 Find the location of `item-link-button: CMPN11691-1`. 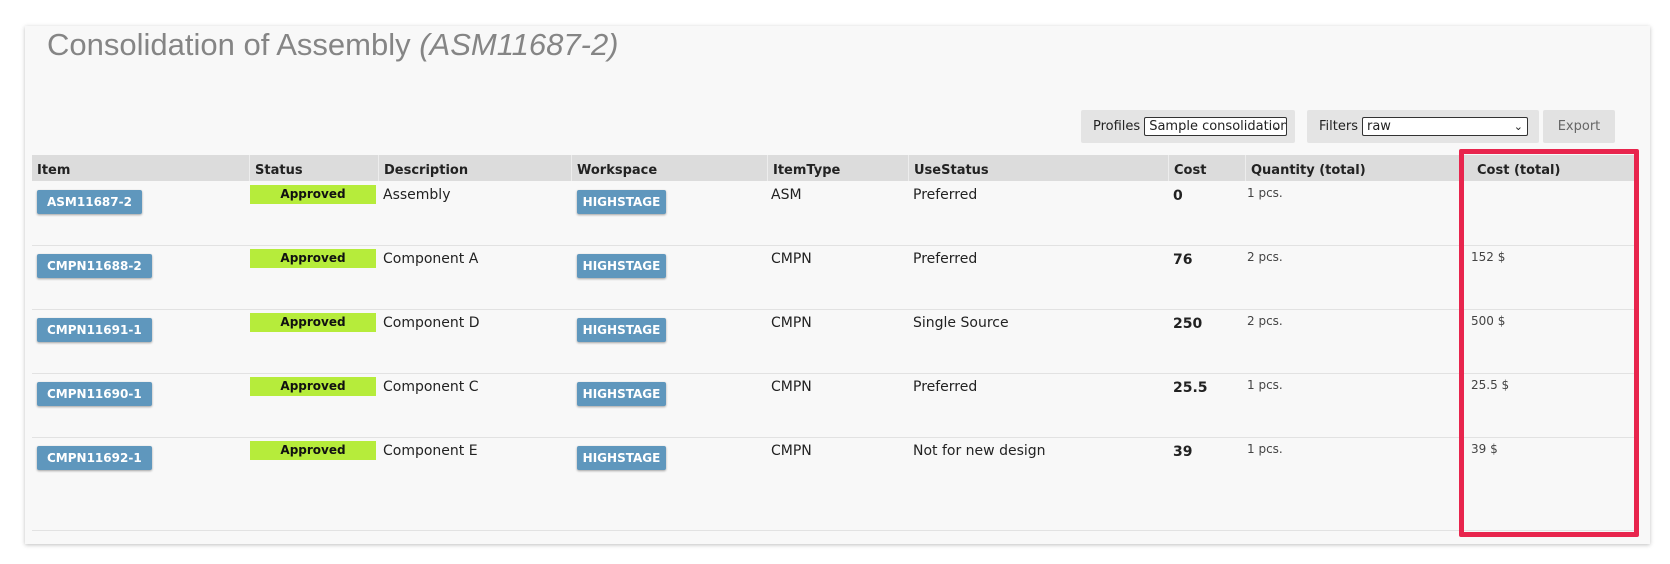

item-link-button: CMPN11691-1 is located at coordinates (94, 330).